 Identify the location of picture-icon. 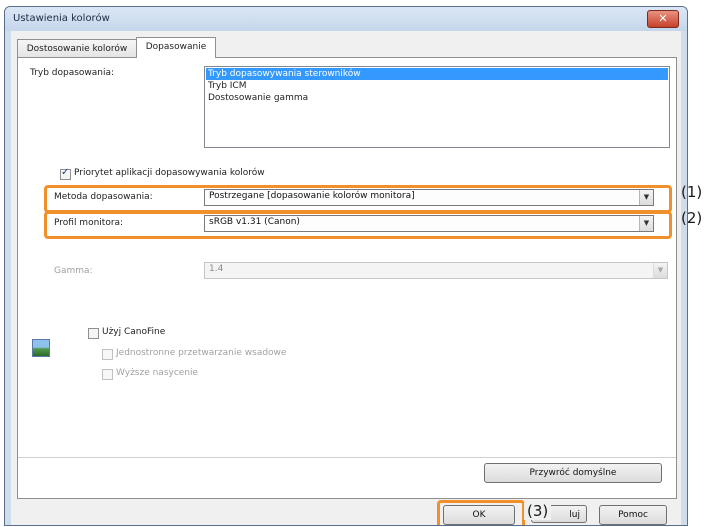
(41, 348).